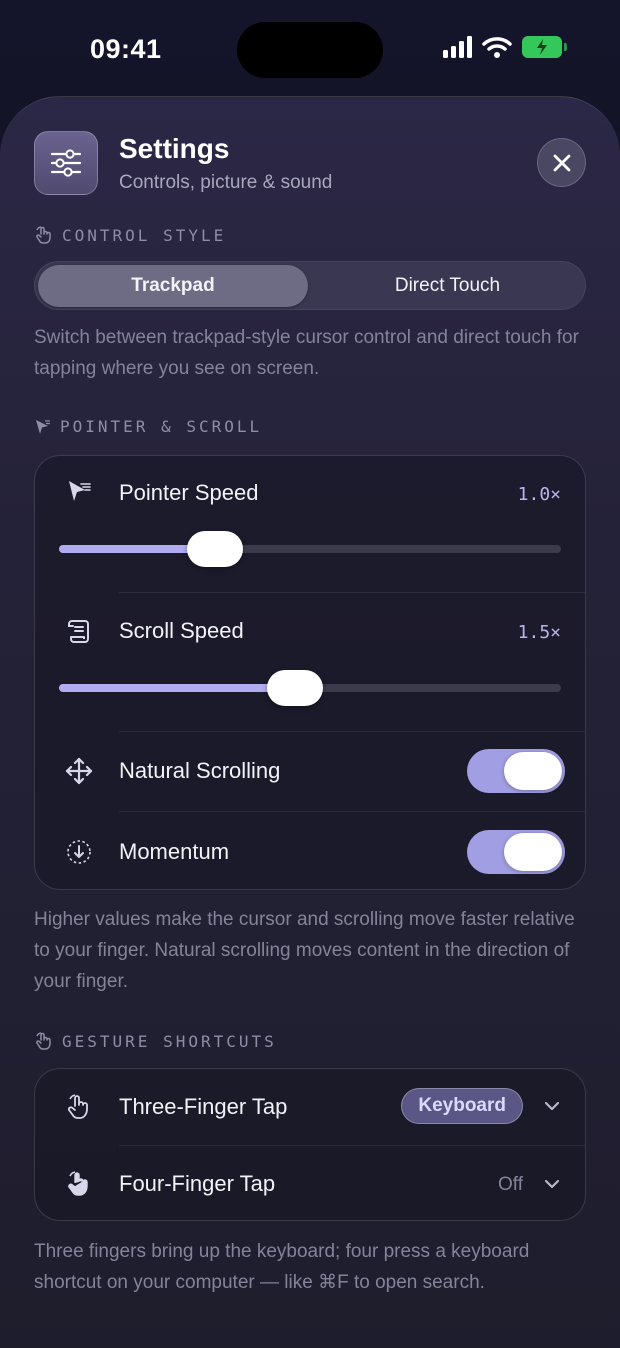 The height and width of the screenshot is (1348, 620). What do you see at coordinates (177, 688) in the screenshot?
I see `scroll-speed-fill` at bounding box center [177, 688].